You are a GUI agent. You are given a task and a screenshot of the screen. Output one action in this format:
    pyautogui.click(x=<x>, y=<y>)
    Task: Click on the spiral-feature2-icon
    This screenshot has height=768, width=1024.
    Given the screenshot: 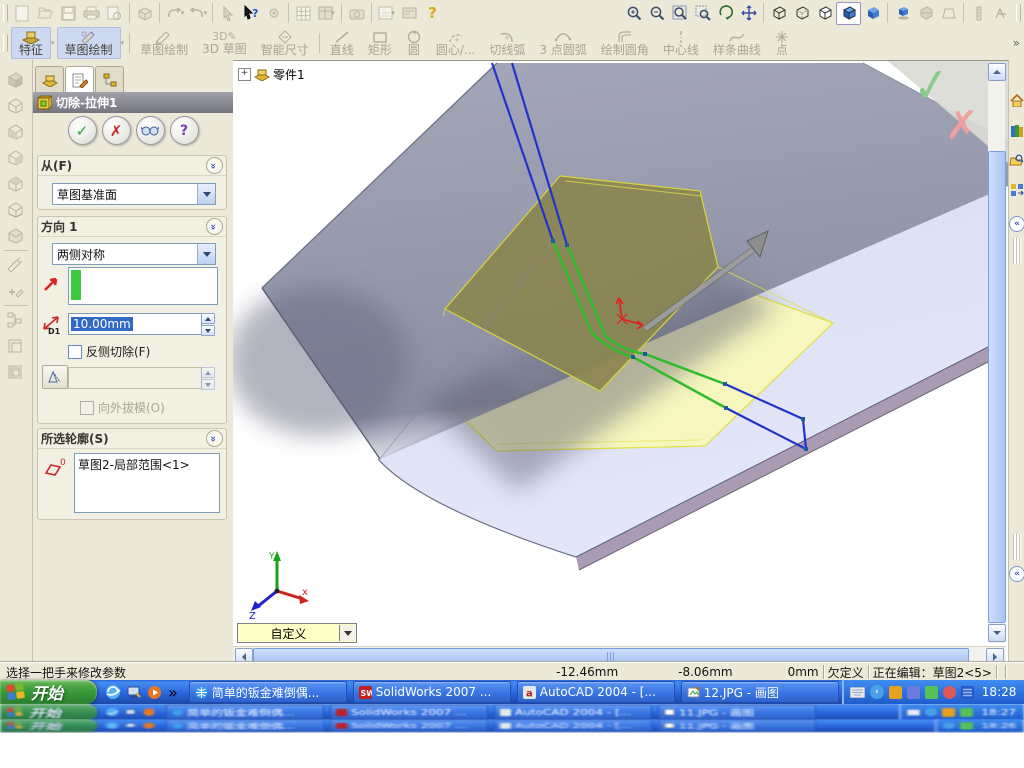 What is the action you would take?
    pyautogui.click(x=15, y=372)
    